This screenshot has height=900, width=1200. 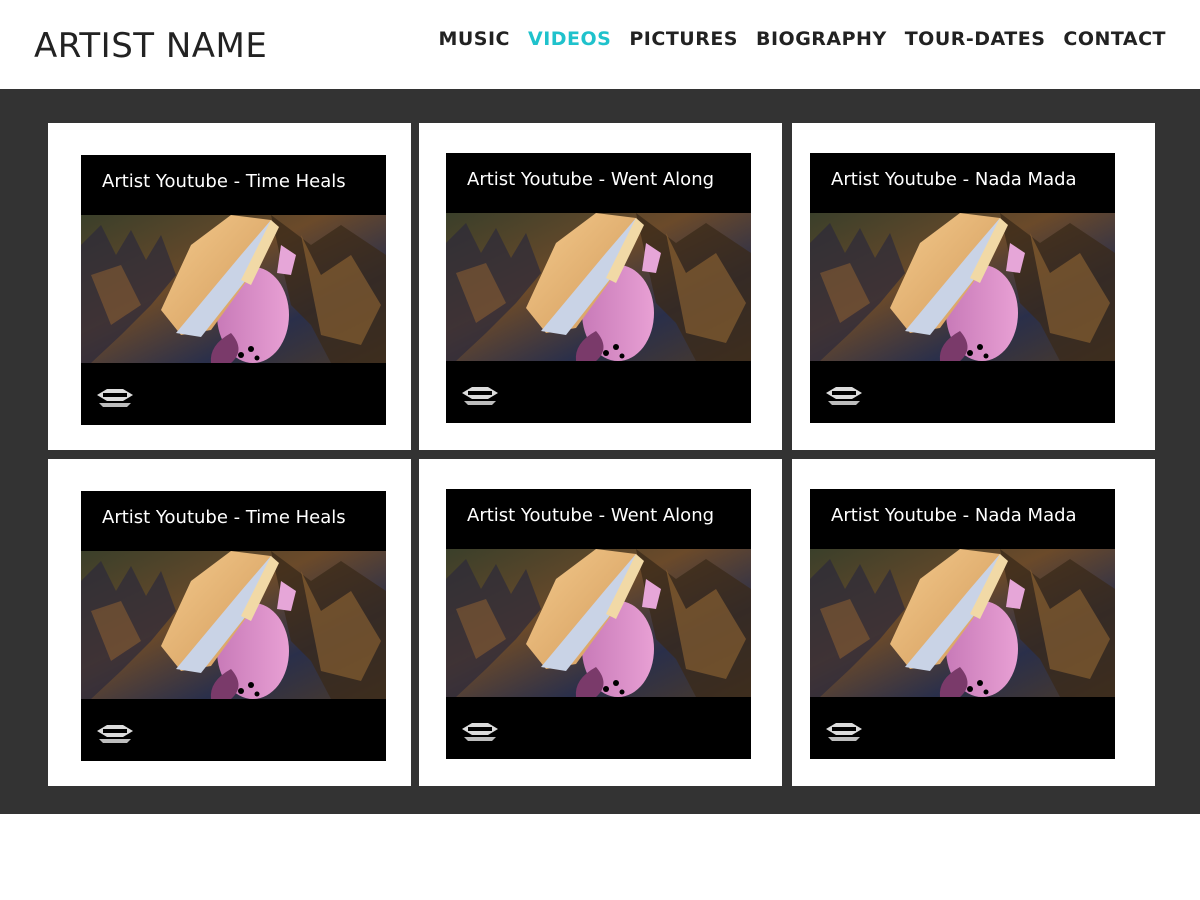 I want to click on nav-biography: BIOGRAPHY, so click(x=821, y=39).